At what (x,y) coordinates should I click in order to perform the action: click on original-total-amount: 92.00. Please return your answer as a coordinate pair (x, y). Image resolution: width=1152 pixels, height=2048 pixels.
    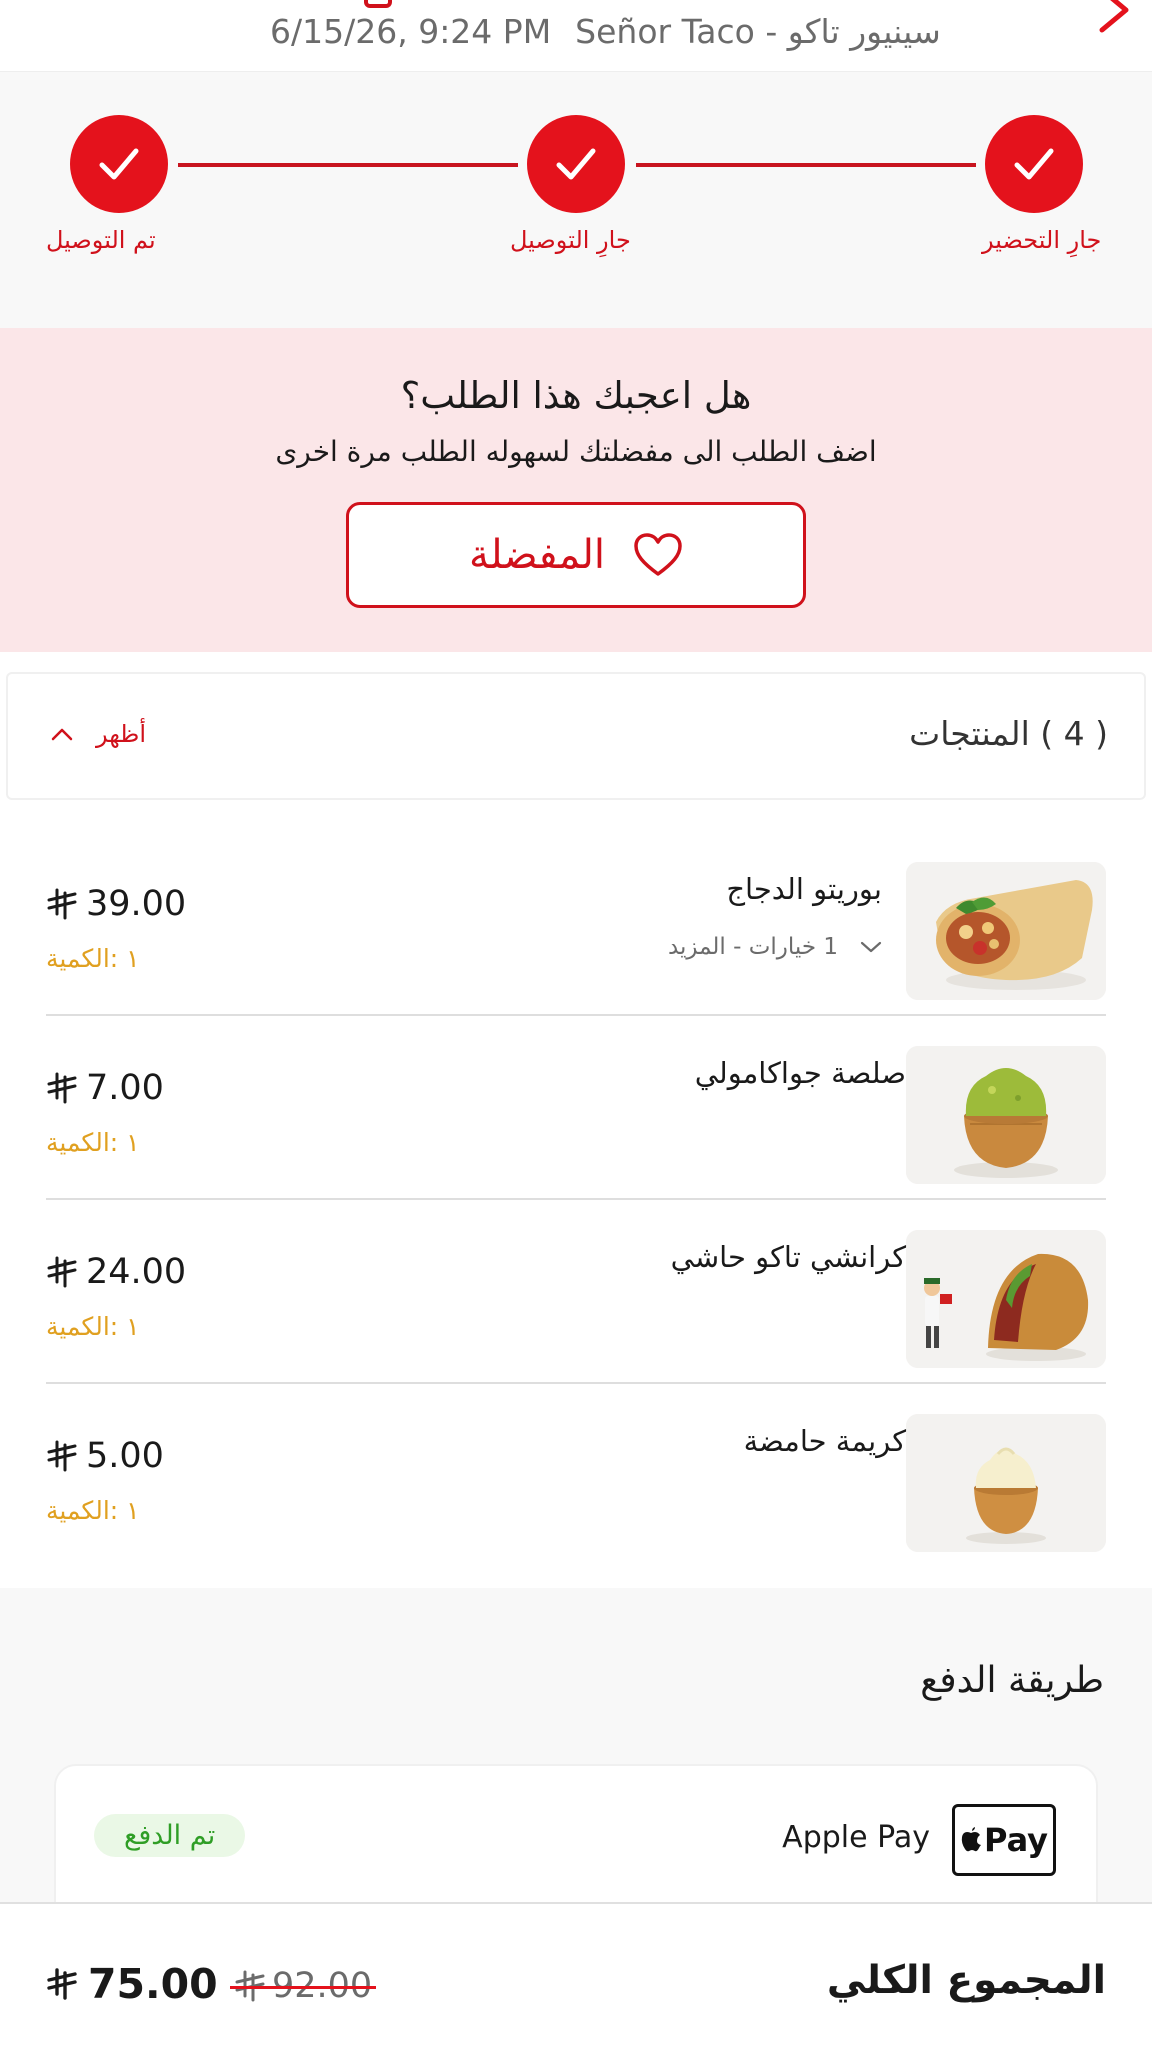
    Looking at the image, I should click on (303, 1986).